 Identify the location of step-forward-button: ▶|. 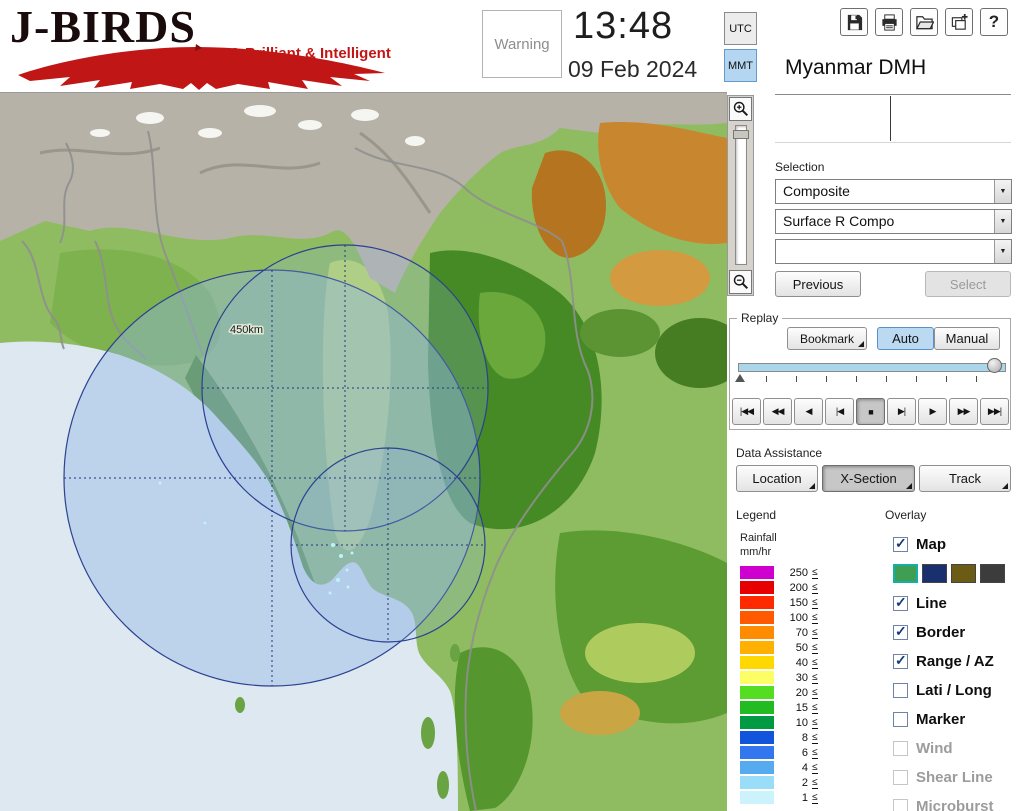
(901, 411).